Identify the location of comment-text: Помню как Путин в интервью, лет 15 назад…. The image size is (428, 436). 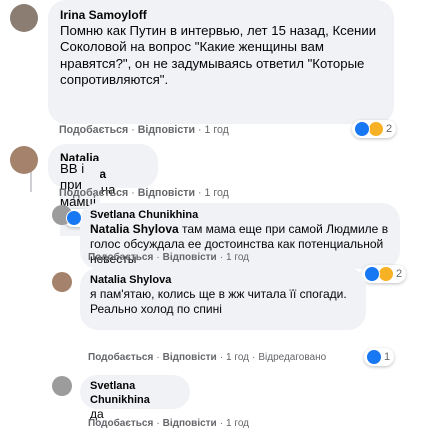
(218, 55).